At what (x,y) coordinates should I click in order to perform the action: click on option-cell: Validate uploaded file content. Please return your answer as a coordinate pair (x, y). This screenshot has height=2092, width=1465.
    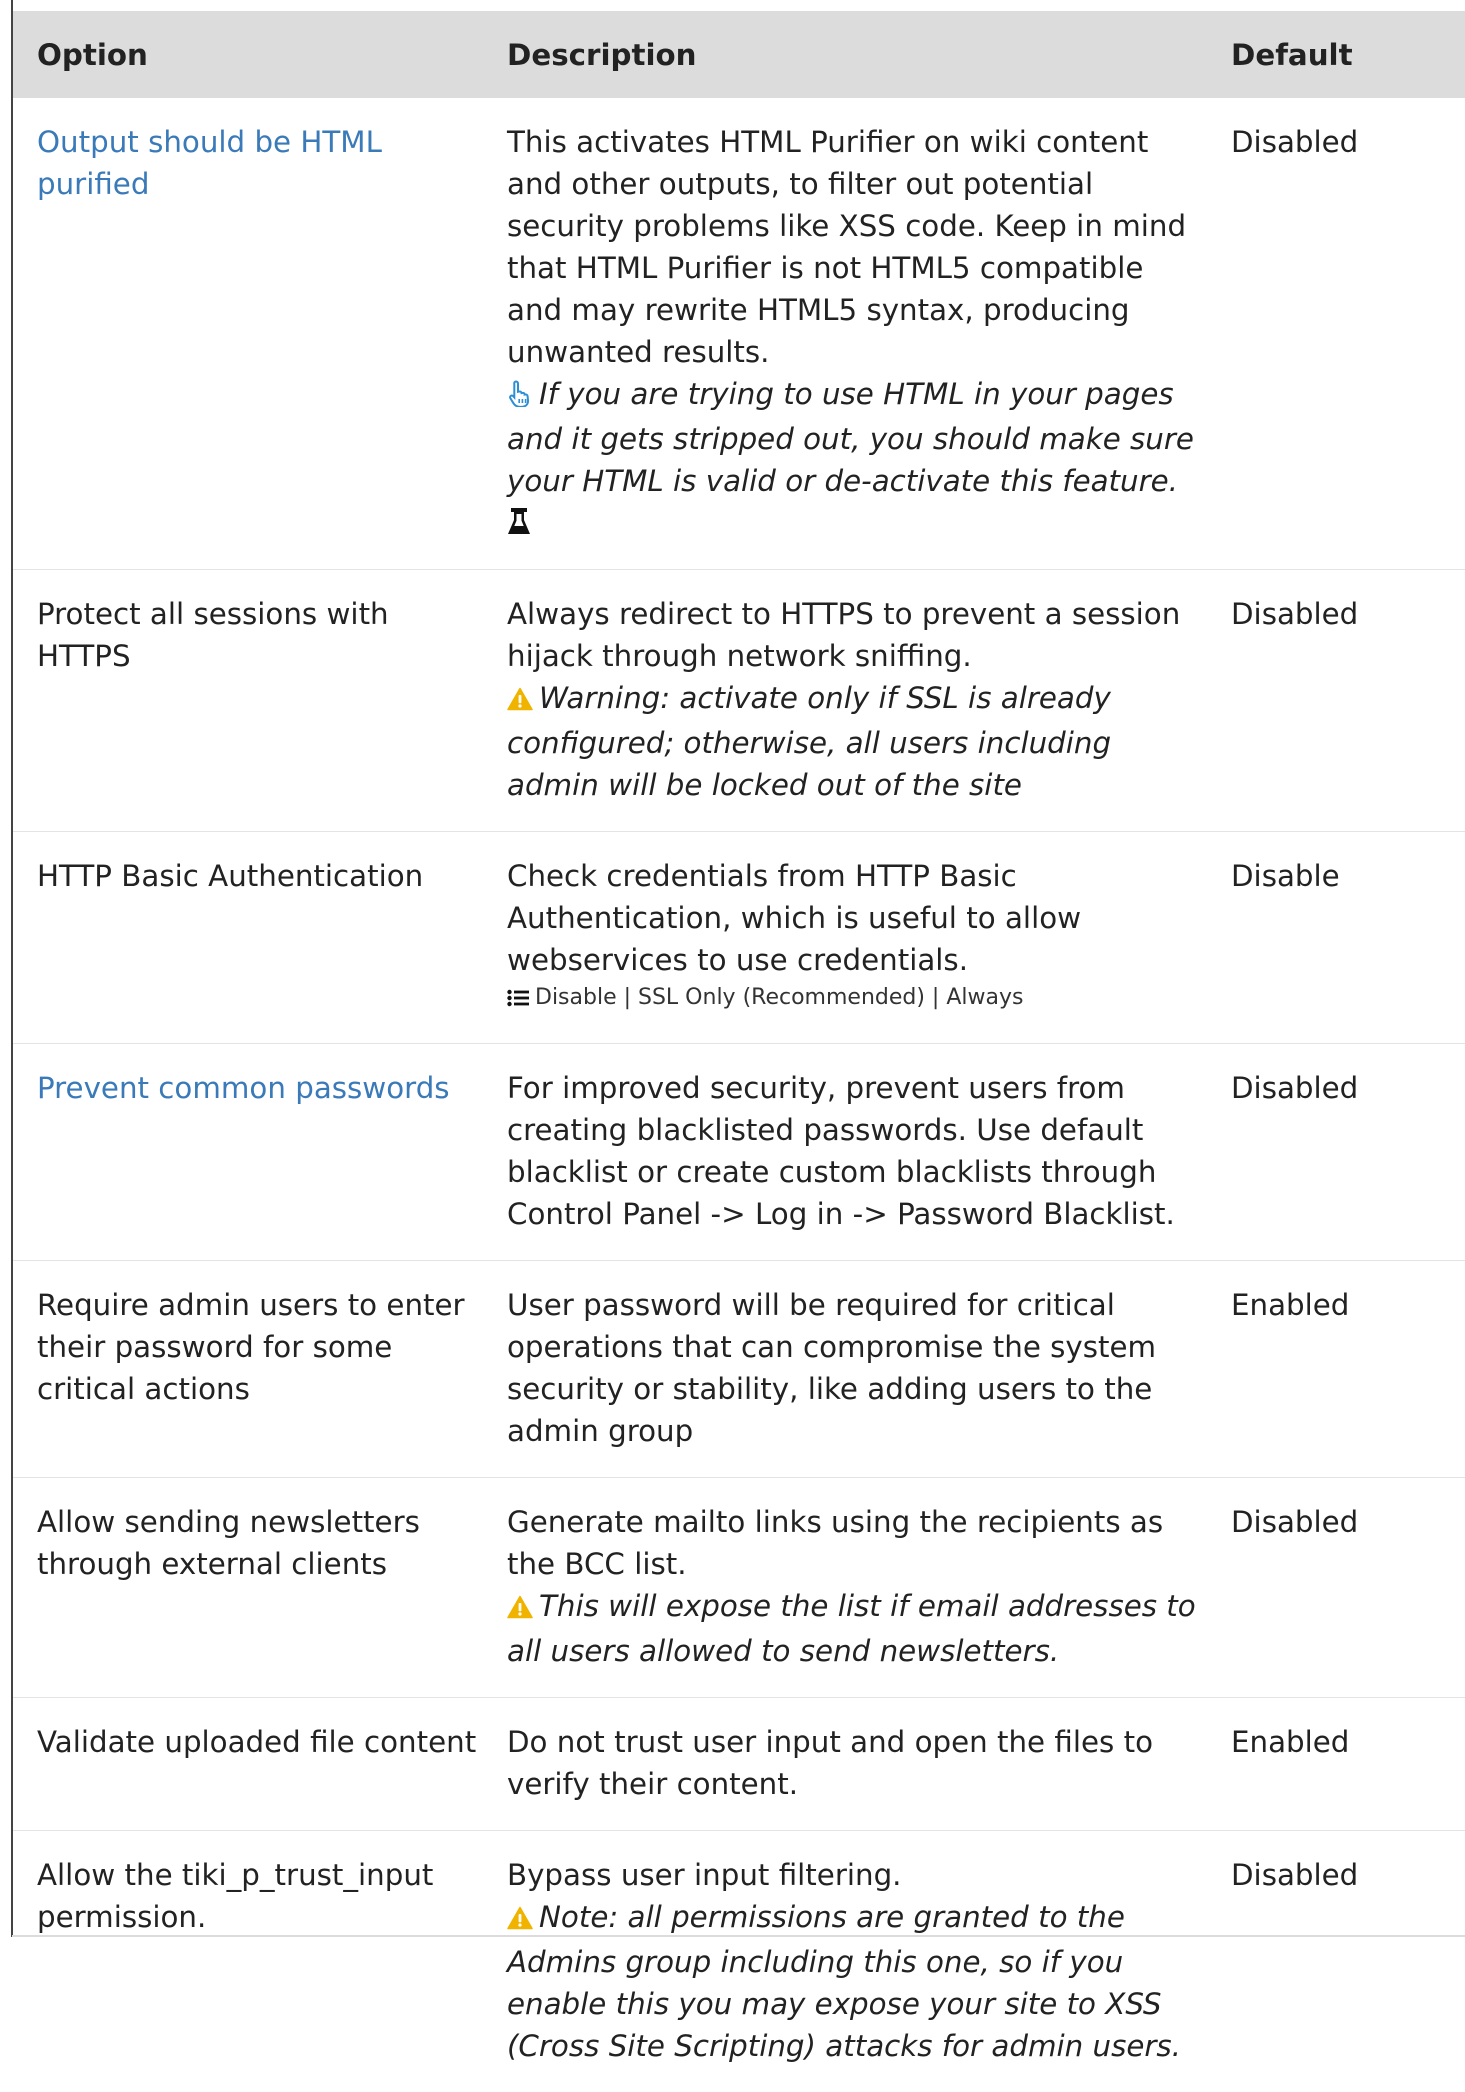
    Looking at the image, I should click on (250, 1764).